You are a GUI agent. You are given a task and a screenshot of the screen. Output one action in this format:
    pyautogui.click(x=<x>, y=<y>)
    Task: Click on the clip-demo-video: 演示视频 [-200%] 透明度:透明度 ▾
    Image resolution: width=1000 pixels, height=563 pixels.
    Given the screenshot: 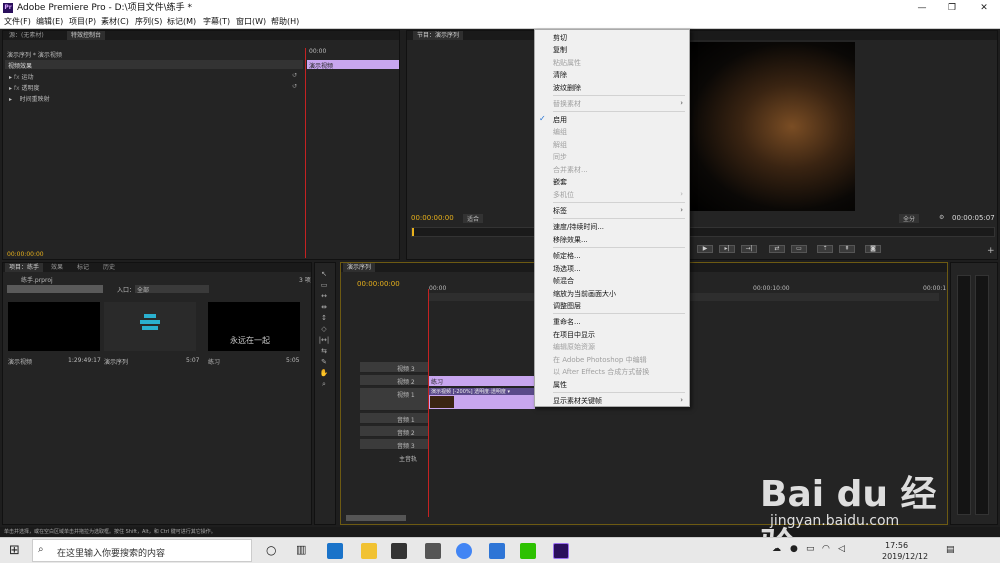 What is the action you would take?
    pyautogui.click(x=482, y=398)
    